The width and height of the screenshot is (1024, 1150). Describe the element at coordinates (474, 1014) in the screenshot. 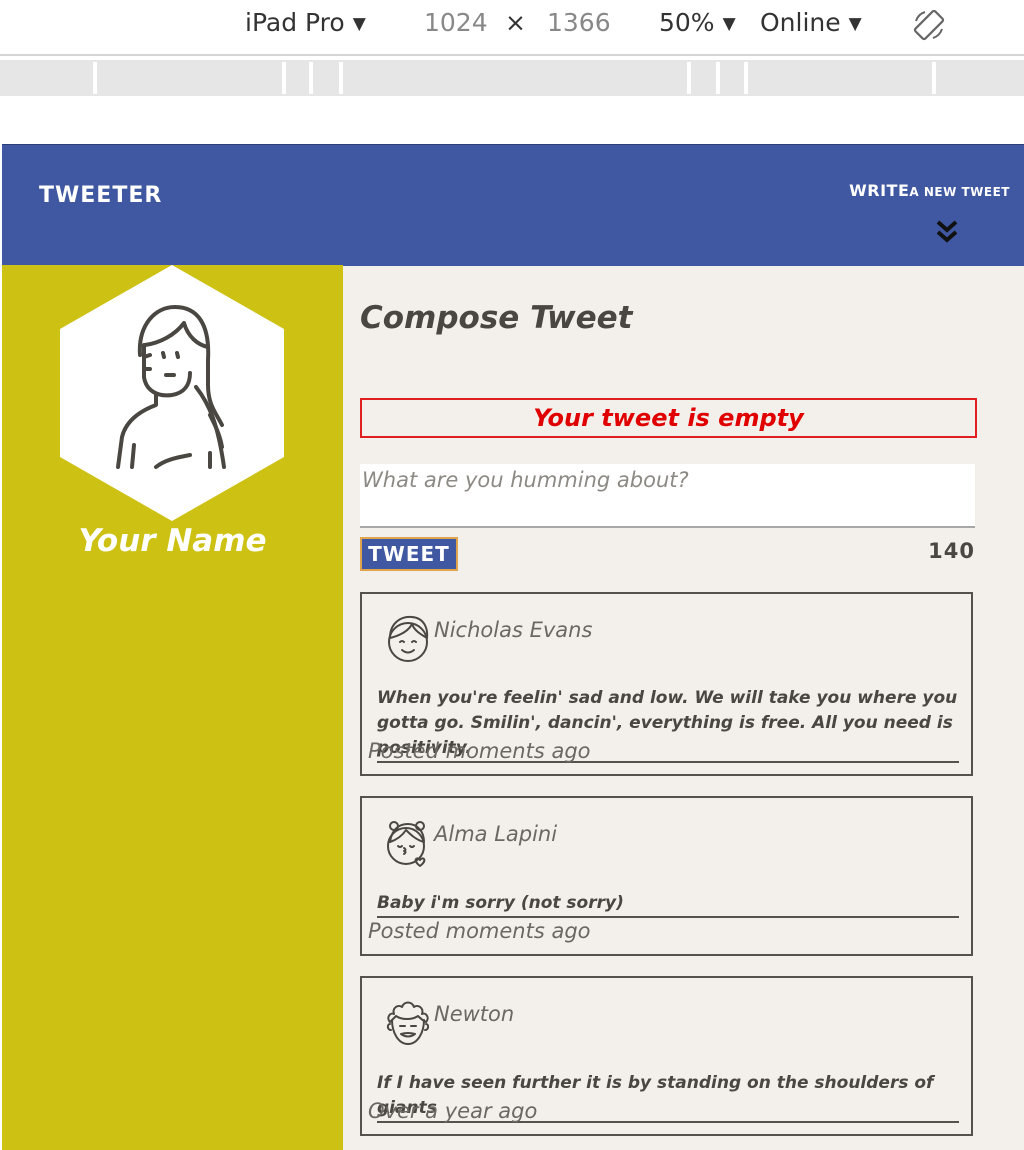

I see `tweet-author: Newton` at that location.